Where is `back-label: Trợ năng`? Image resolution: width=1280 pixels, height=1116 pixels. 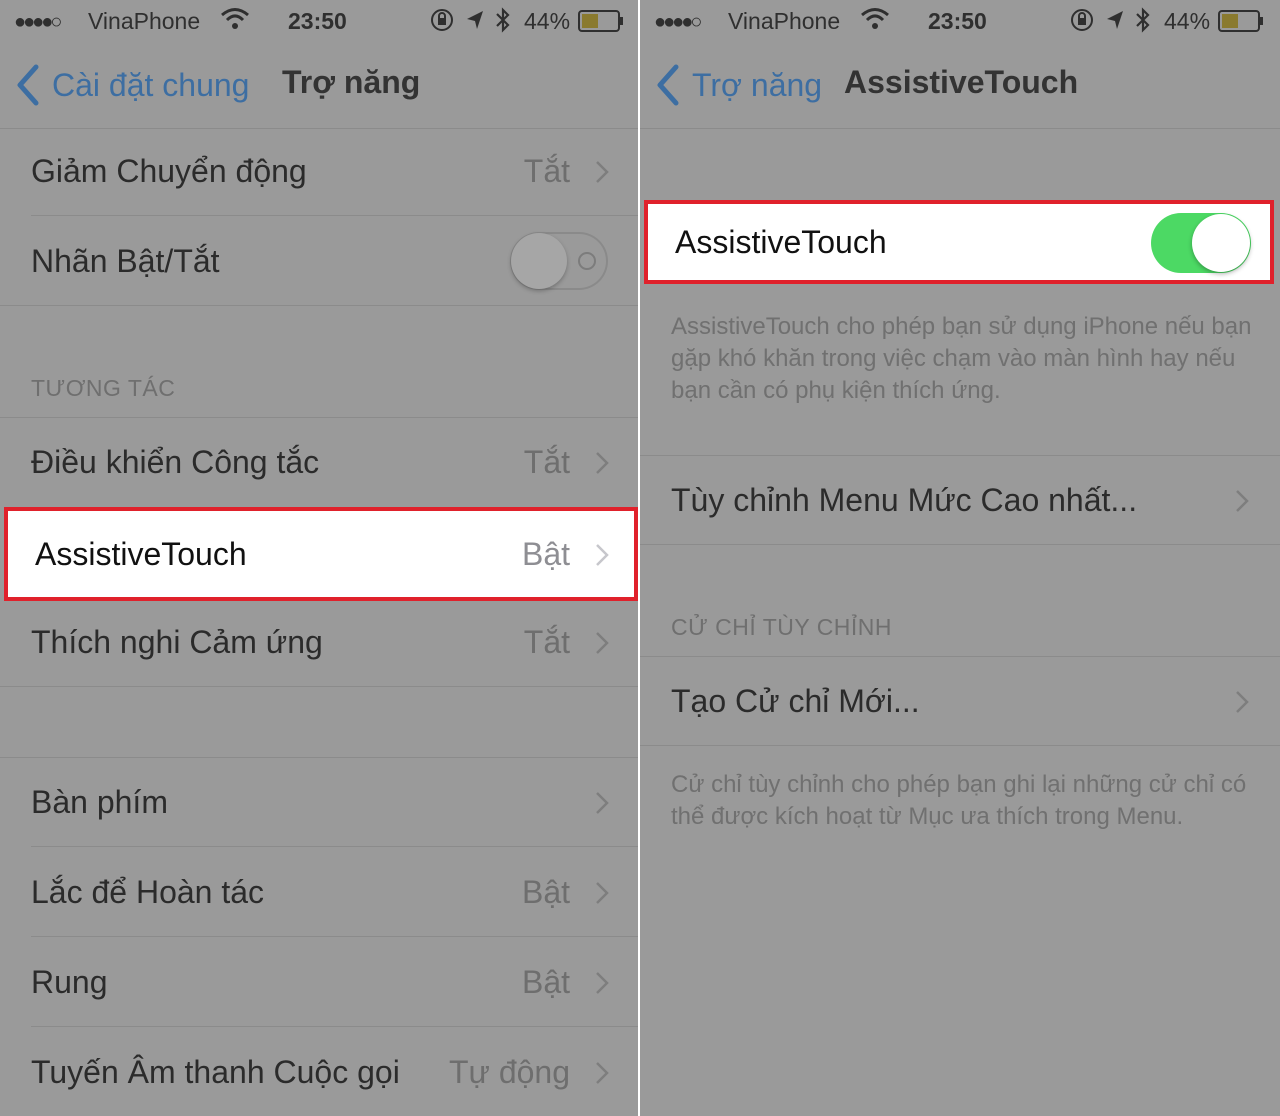
back-label: Trợ năng is located at coordinates (757, 84).